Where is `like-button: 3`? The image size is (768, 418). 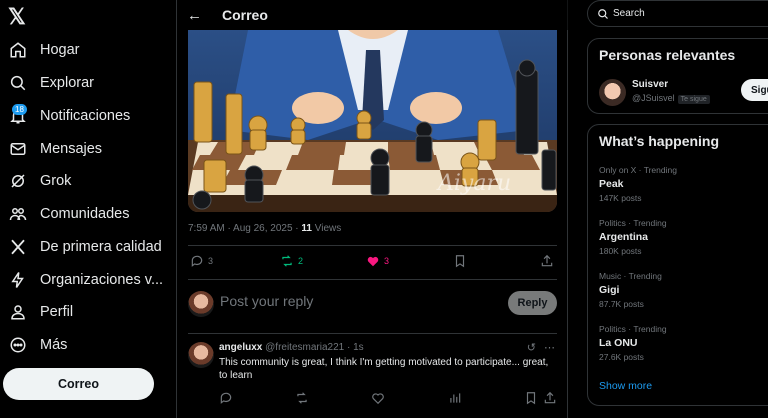
like-button: 3 is located at coordinates (377, 261).